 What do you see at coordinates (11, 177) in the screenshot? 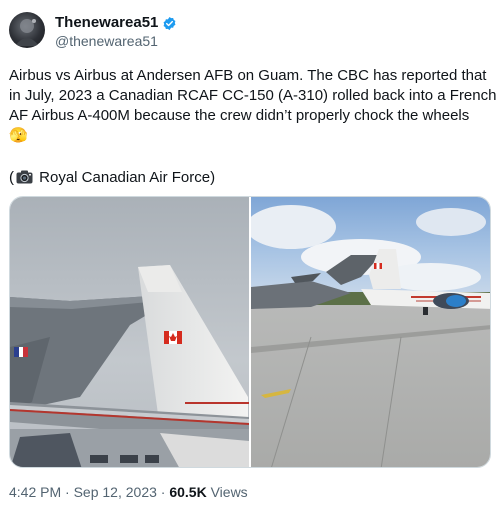
I see `credit-open-paren: (` at bounding box center [11, 177].